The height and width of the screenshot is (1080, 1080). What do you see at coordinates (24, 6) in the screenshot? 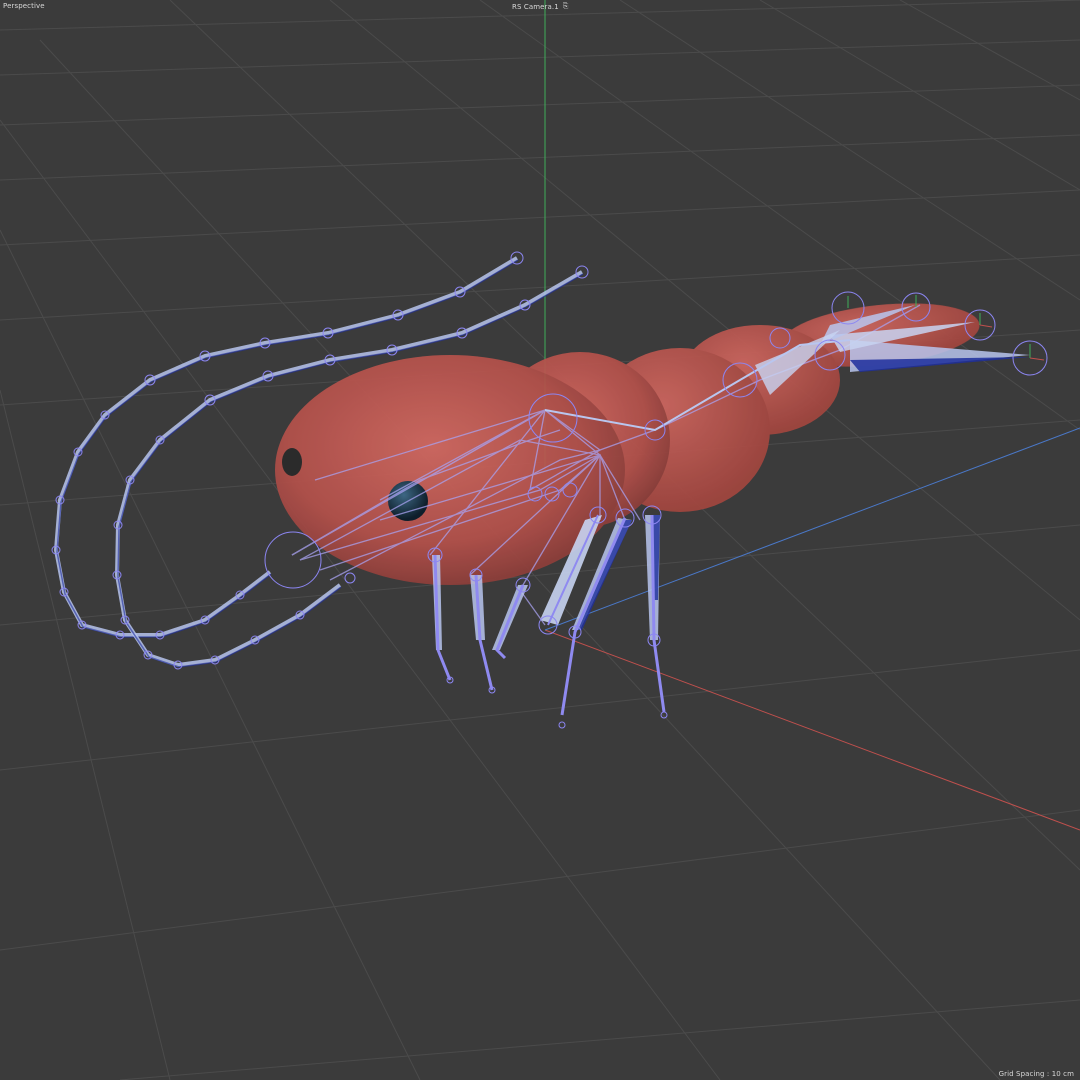
I see `view-name-label: Perspective` at bounding box center [24, 6].